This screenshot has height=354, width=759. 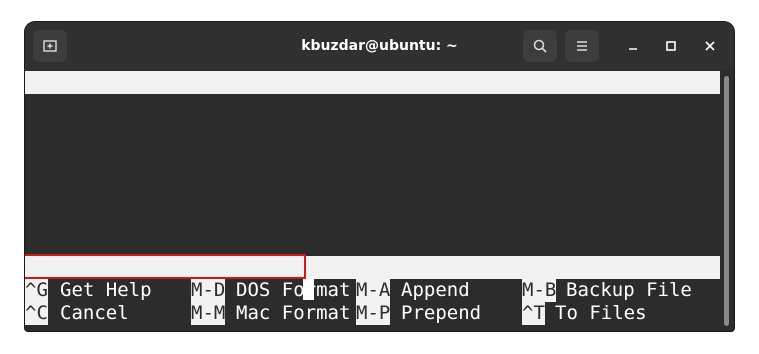 I want to click on menu-button, so click(x=582, y=46).